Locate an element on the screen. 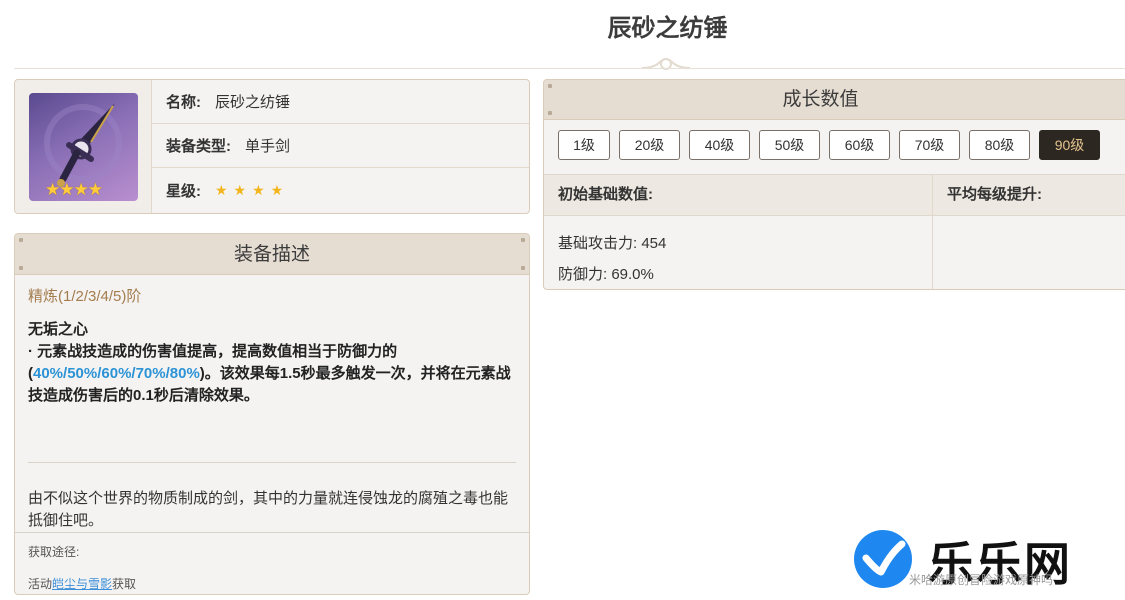 This screenshot has height=600, width=1125. passive-values: 40%/50%/60%/70%/80% is located at coordinates (116, 373).